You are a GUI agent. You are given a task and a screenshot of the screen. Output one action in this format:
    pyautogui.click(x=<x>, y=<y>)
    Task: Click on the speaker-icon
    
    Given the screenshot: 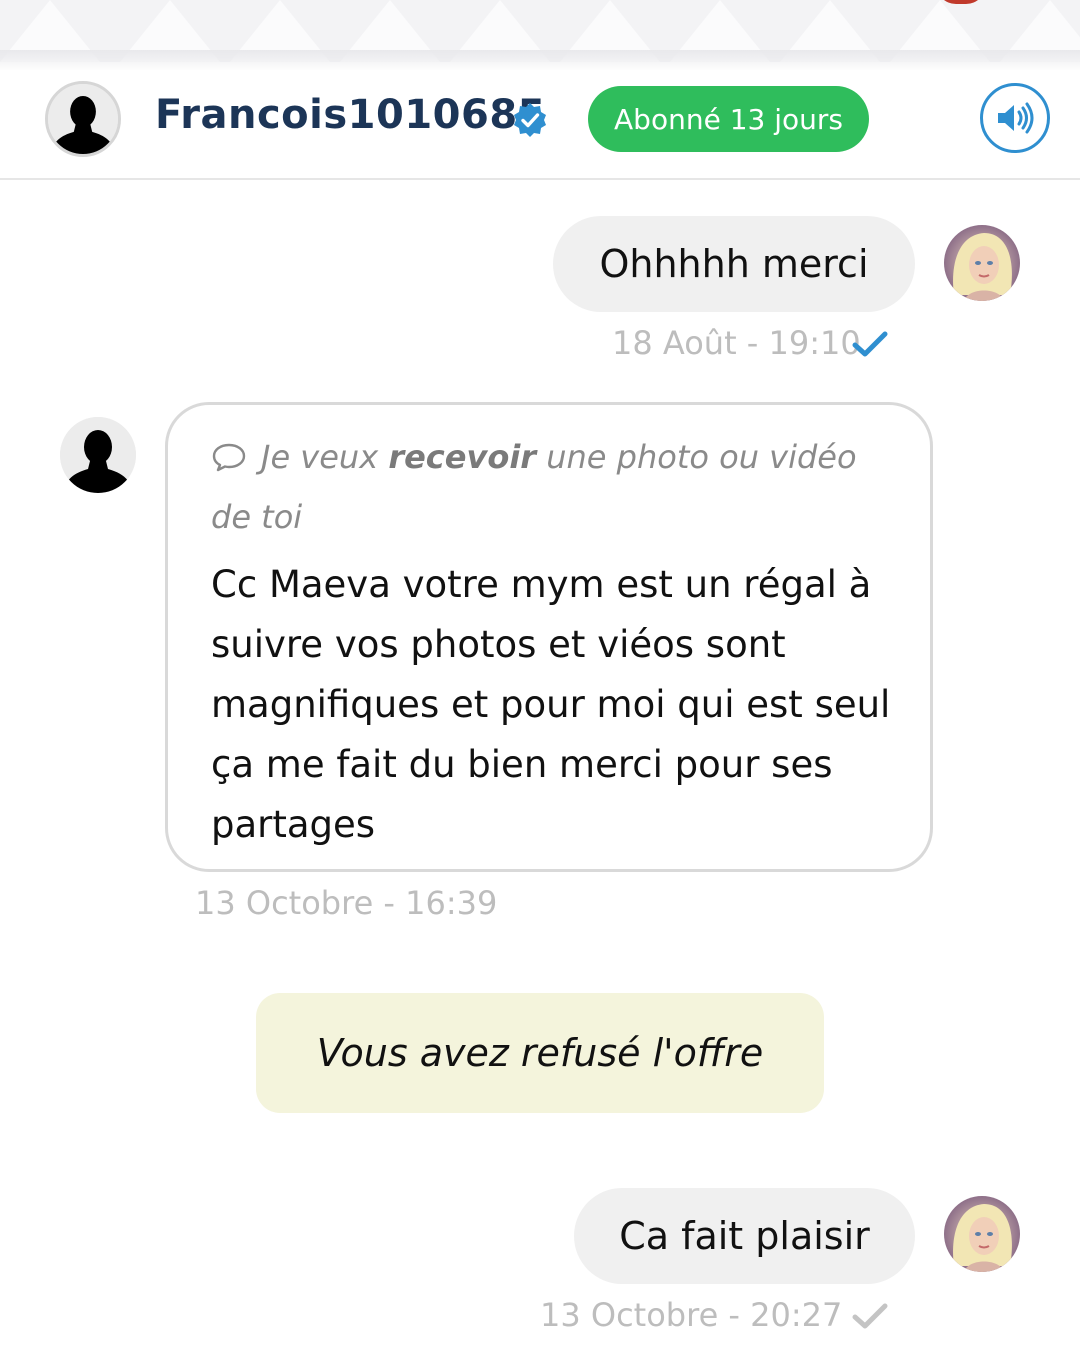 What is the action you would take?
    pyautogui.click(x=1016, y=118)
    